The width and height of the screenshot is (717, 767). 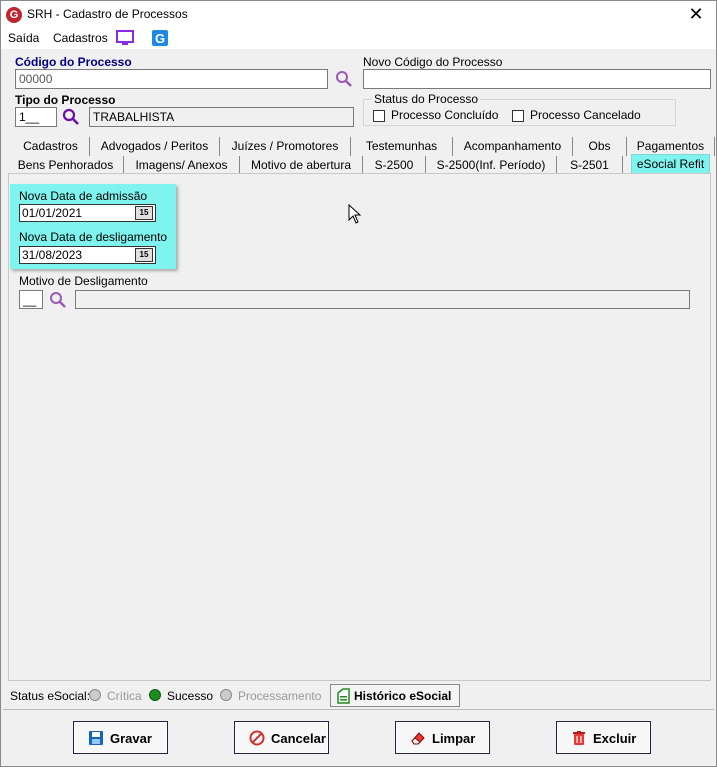 What do you see at coordinates (58, 300) in the screenshot?
I see `motivo-search-icon` at bounding box center [58, 300].